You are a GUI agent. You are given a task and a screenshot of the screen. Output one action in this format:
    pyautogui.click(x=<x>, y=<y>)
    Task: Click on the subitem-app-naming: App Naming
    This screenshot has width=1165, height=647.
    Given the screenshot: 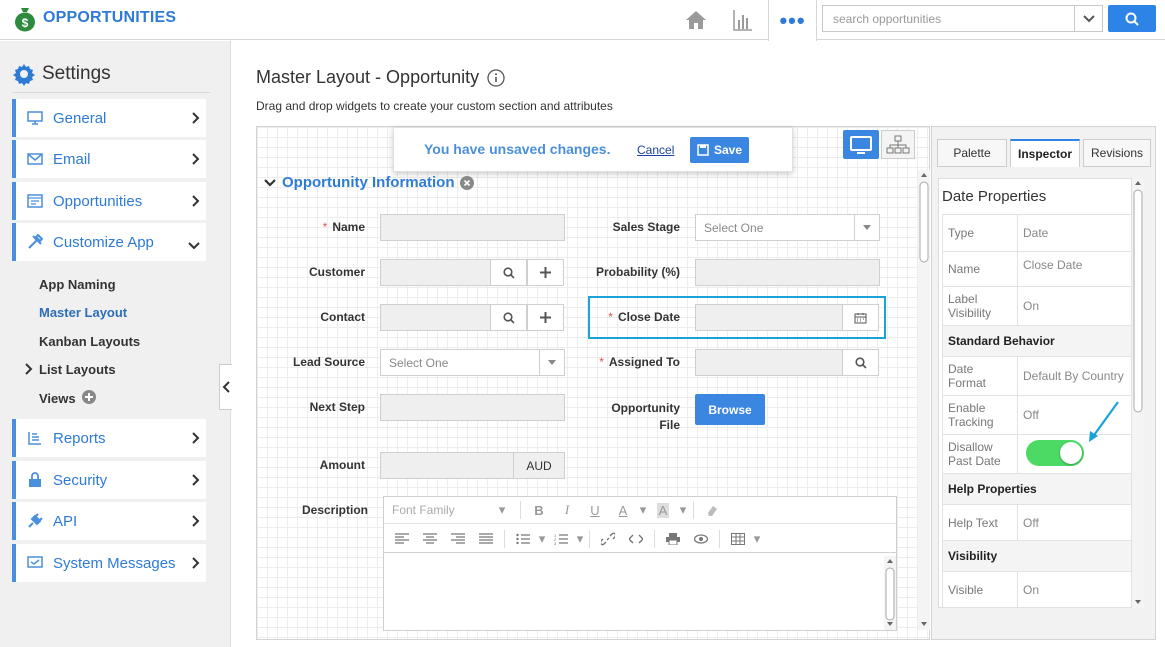 What is the action you would take?
    pyautogui.click(x=77, y=284)
    